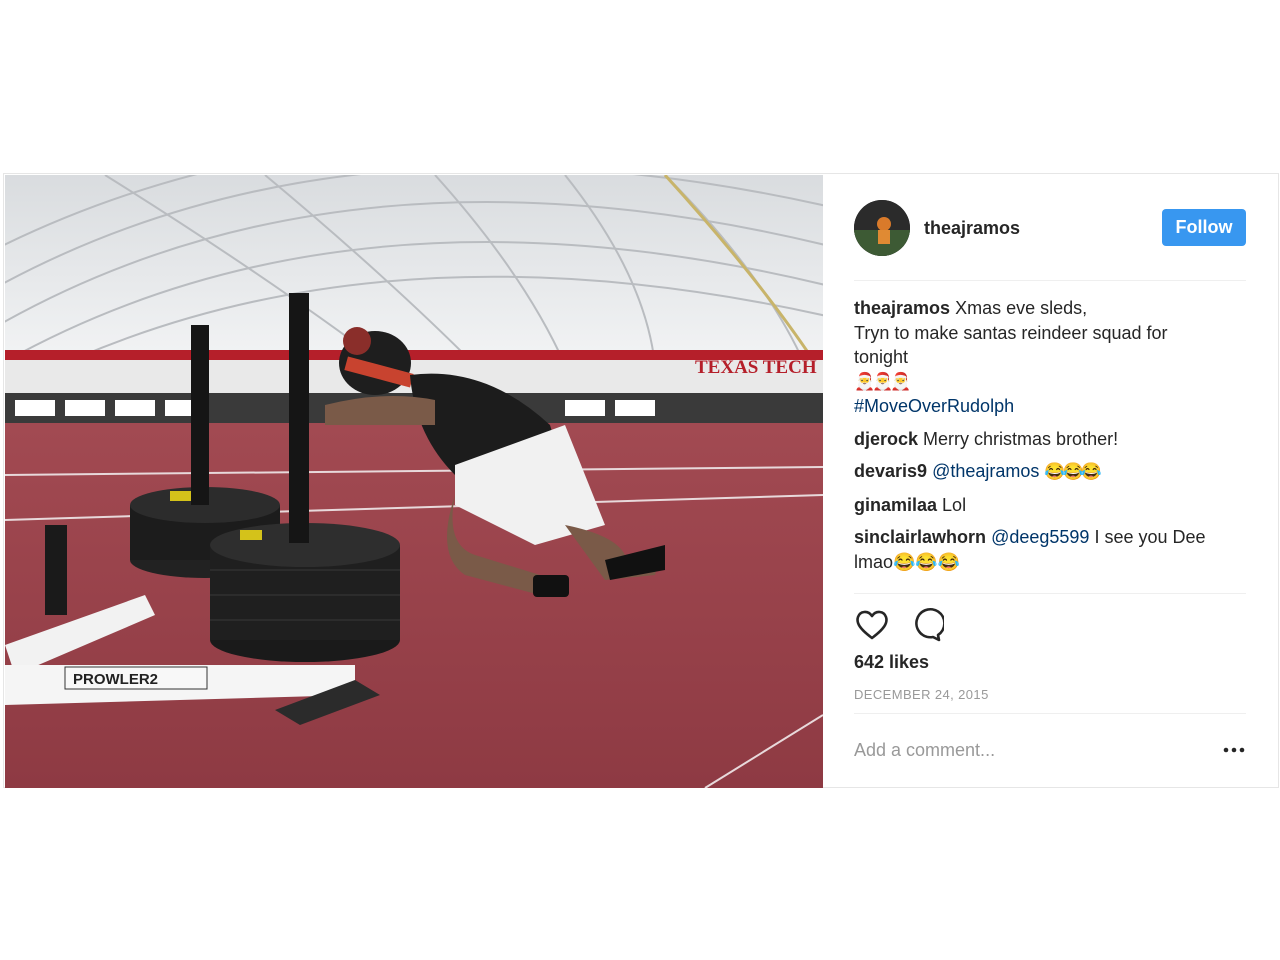 This screenshot has height=960, width=1280. What do you see at coordinates (902, 308) in the screenshot?
I see `caption-username: theajramos` at bounding box center [902, 308].